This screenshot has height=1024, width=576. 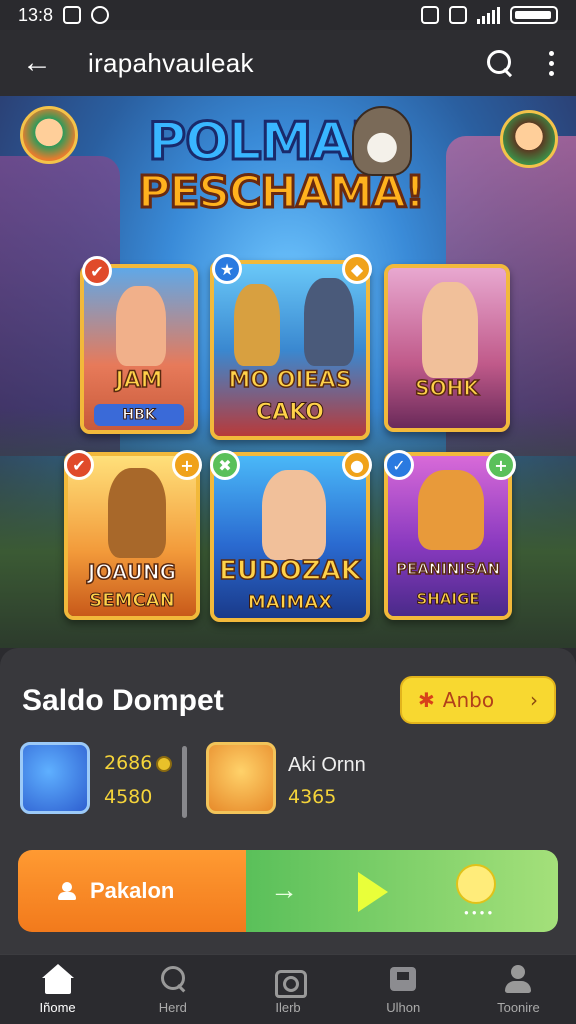 I want to click on nav-item-search: Herd, so click(x=172, y=989).